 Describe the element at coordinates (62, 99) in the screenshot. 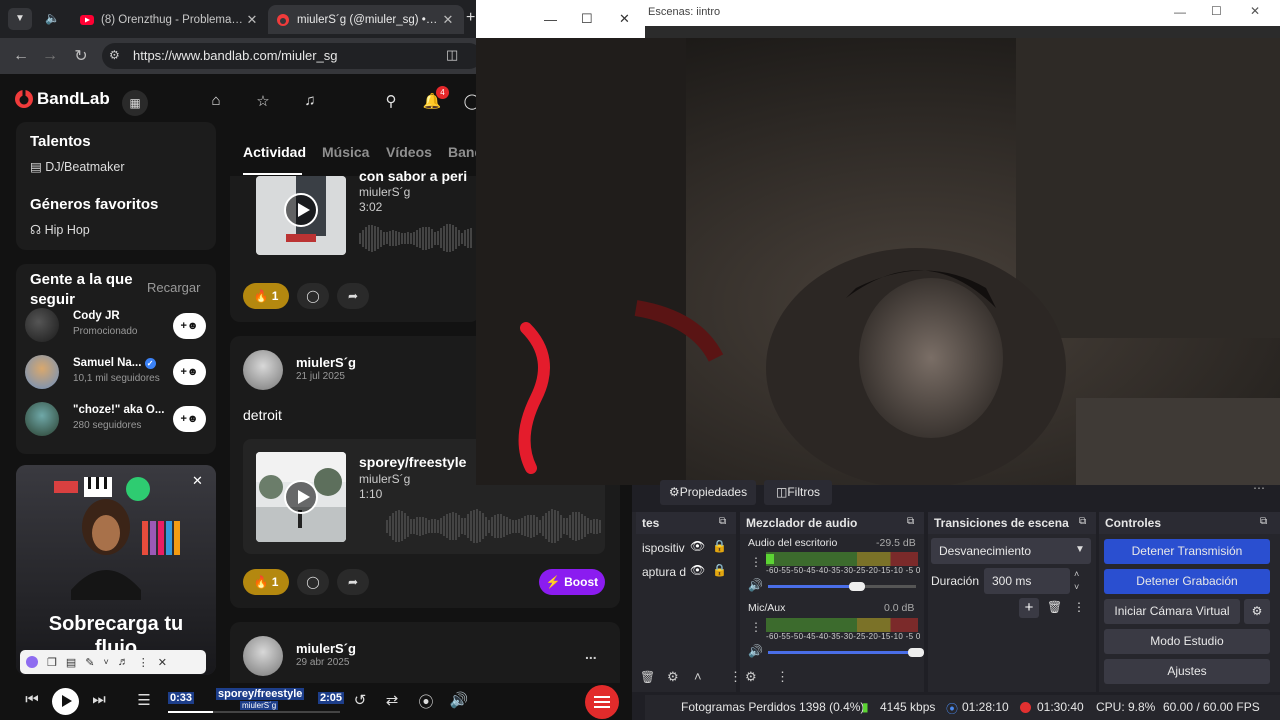

I see `bandlab-logo: BandLab` at that location.